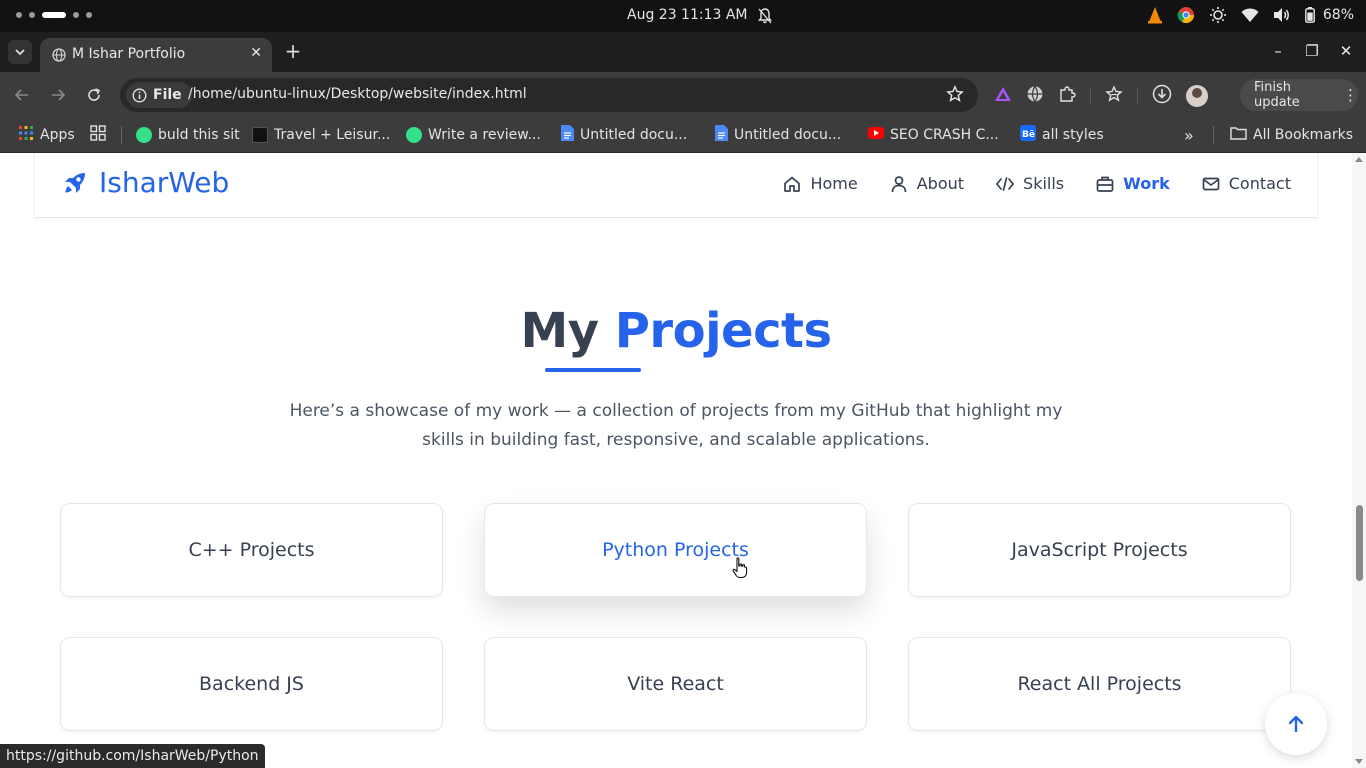  What do you see at coordinates (188, 135) in the screenshot?
I see `bookmark-item: buld this sit` at bounding box center [188, 135].